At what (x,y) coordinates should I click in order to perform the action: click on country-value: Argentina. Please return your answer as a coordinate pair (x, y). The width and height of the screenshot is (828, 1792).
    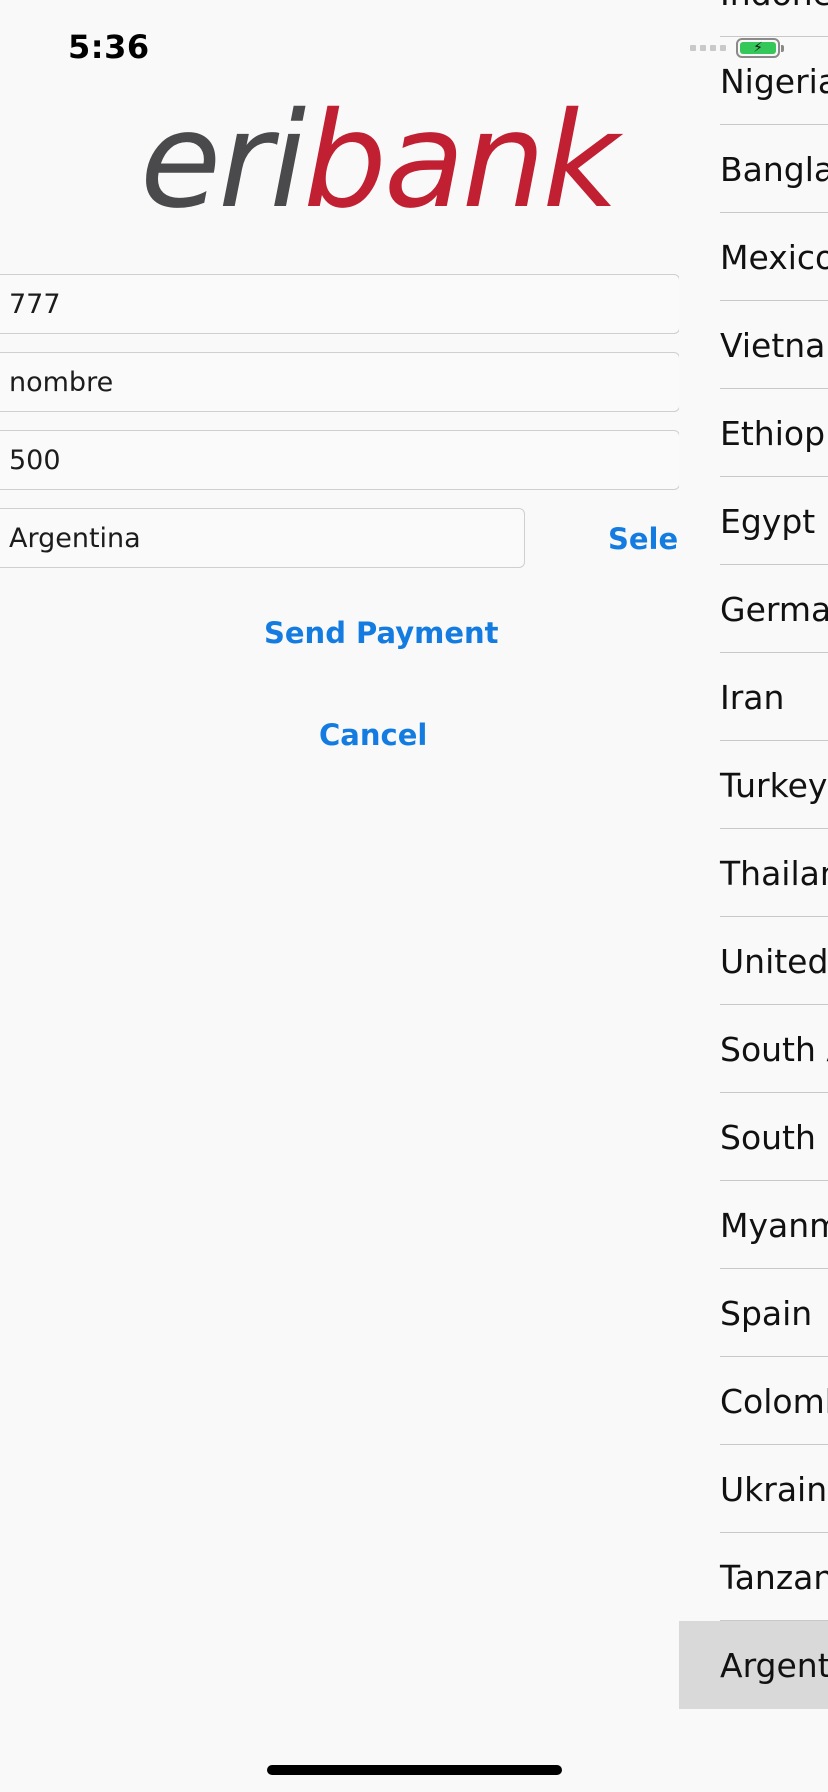
    Looking at the image, I should click on (75, 538).